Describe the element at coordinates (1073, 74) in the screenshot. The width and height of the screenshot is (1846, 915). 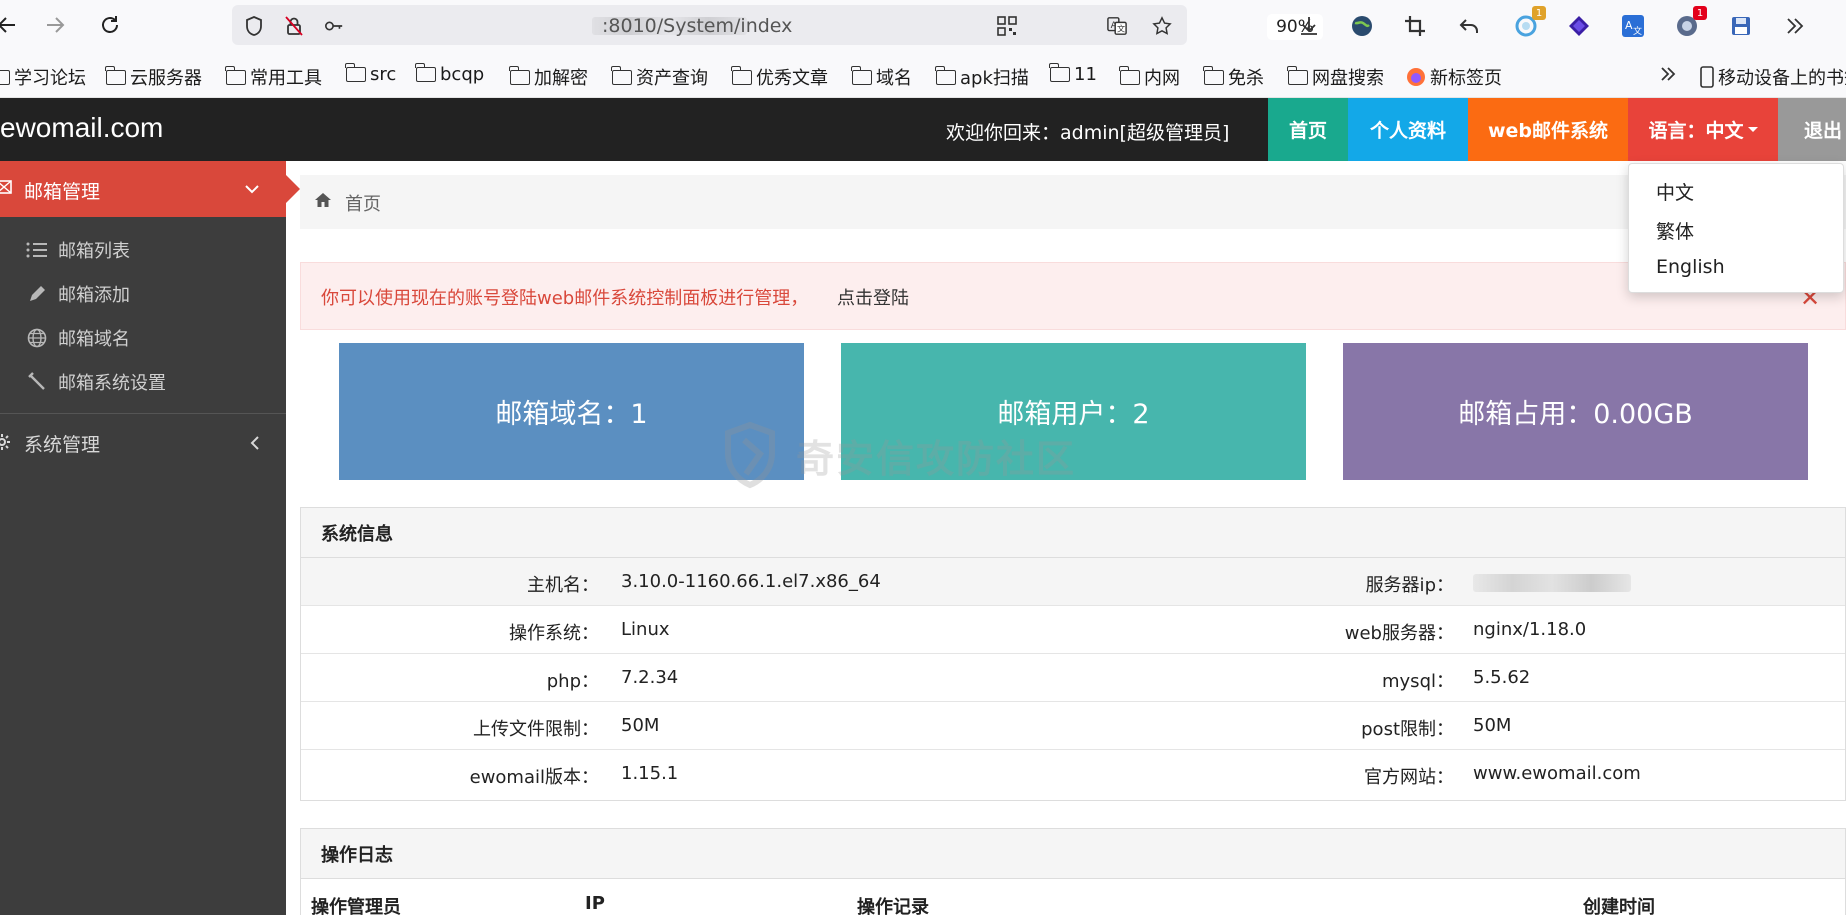
I see `bookmark-folder: 11` at that location.